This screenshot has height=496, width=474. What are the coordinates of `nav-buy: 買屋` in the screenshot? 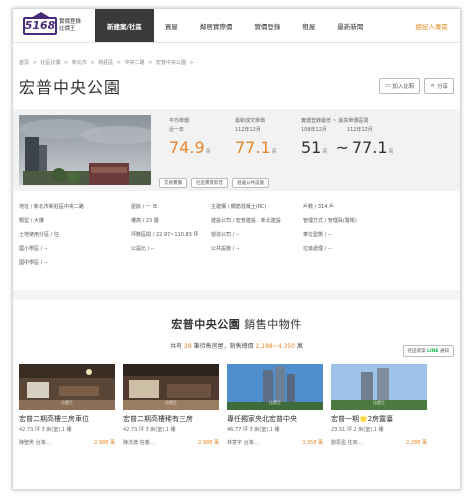 It's located at (171, 25).